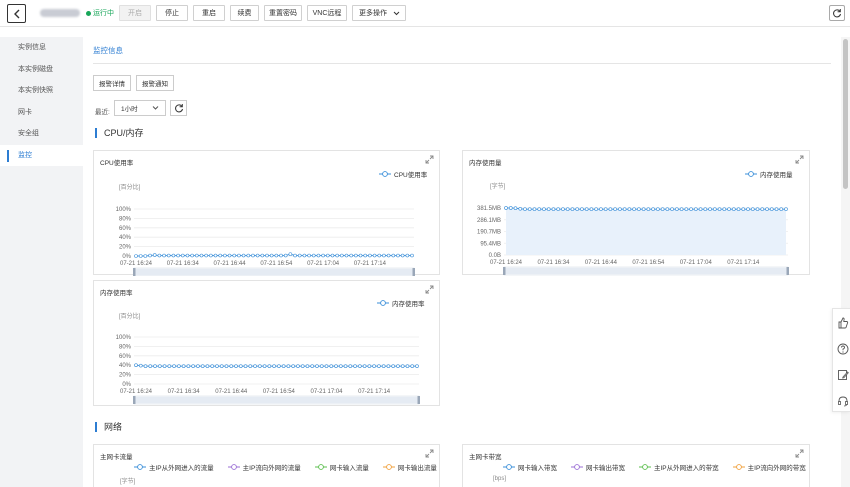 This screenshot has height=487, width=850. Describe the element at coordinates (679, 467) in the screenshot. I see `legend-item: 主IP从外网进入的带宽` at that location.